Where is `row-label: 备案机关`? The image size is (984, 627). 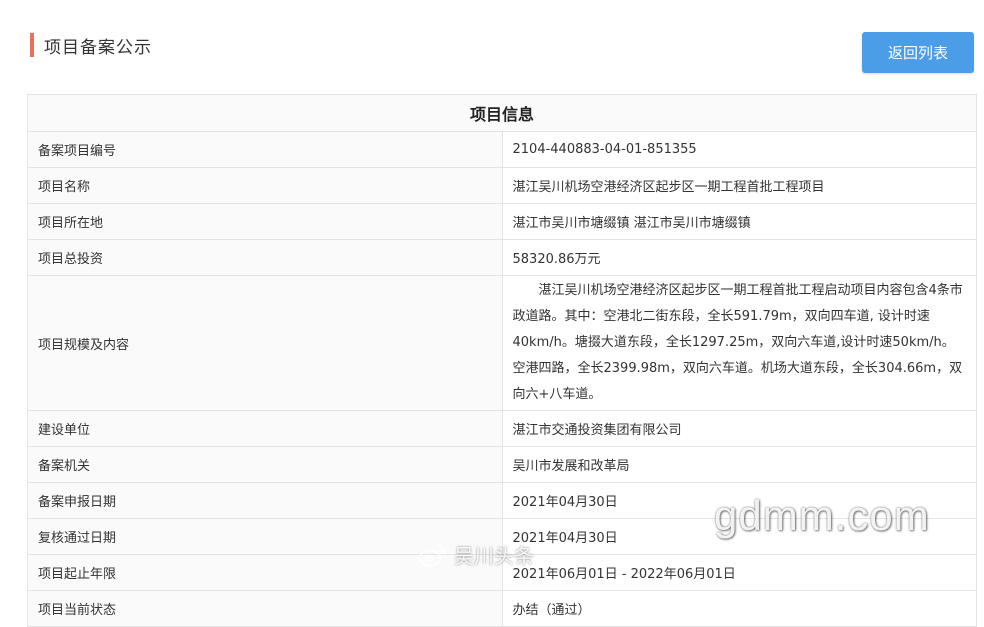
row-label: 备案机关 is located at coordinates (265, 464).